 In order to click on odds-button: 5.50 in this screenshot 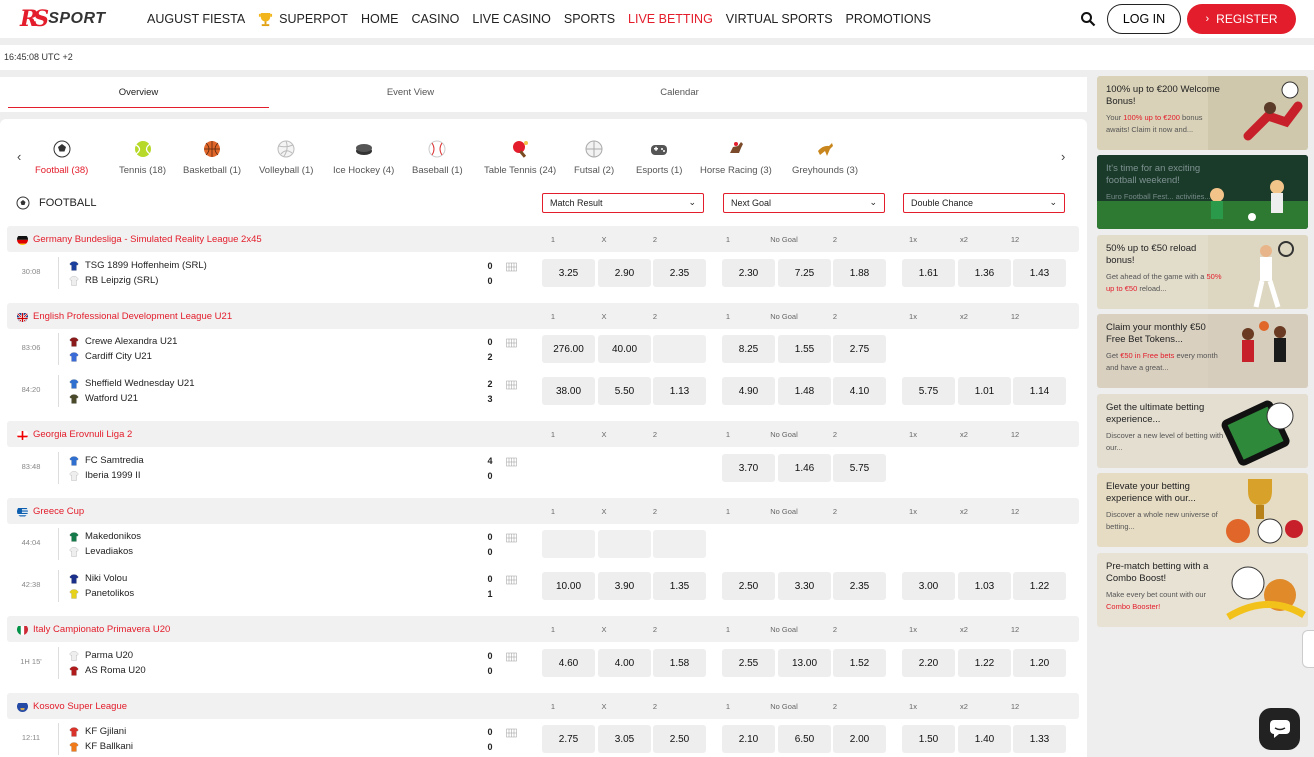, I will do `click(624, 391)`.